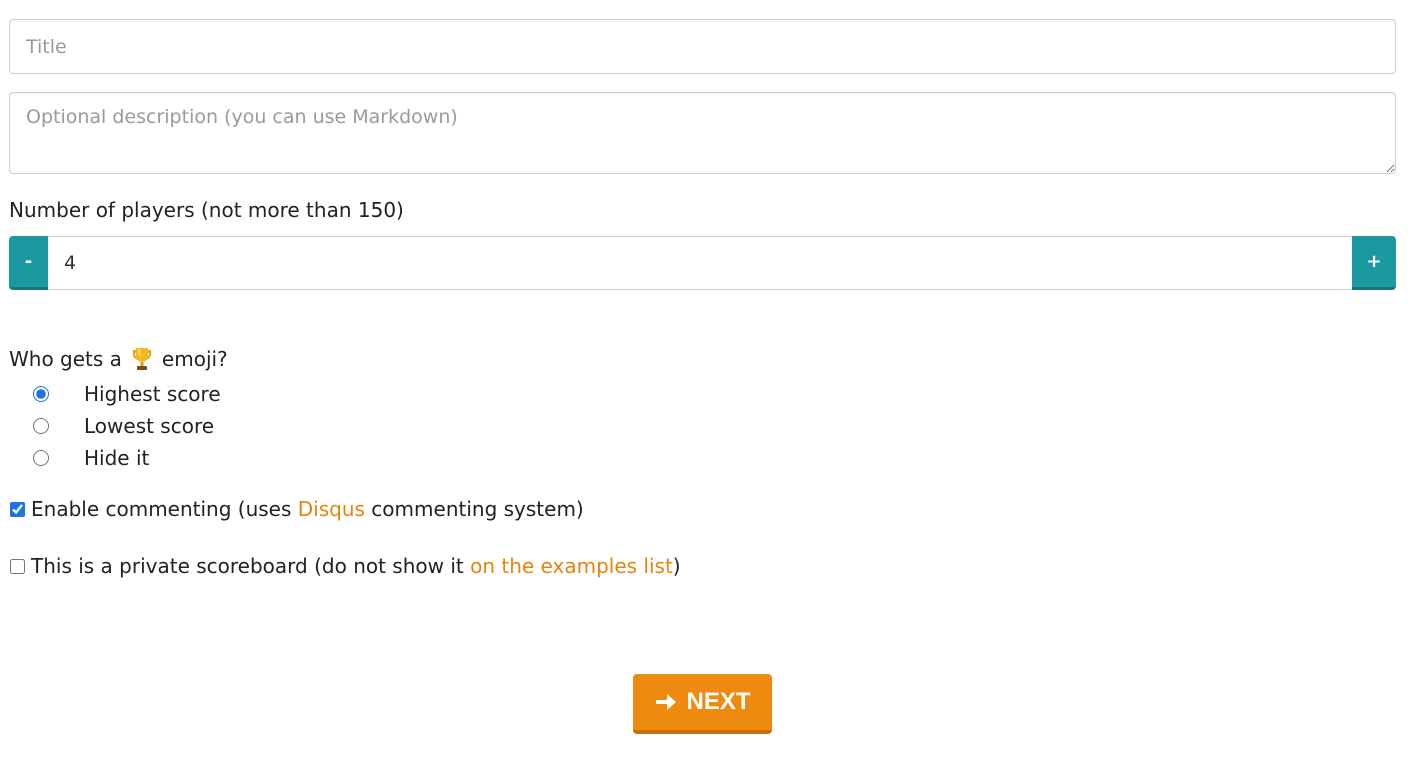 The width and height of the screenshot is (1408, 757). Describe the element at coordinates (714, 458) in the screenshot. I see `option-hide-it: Hide it` at that location.